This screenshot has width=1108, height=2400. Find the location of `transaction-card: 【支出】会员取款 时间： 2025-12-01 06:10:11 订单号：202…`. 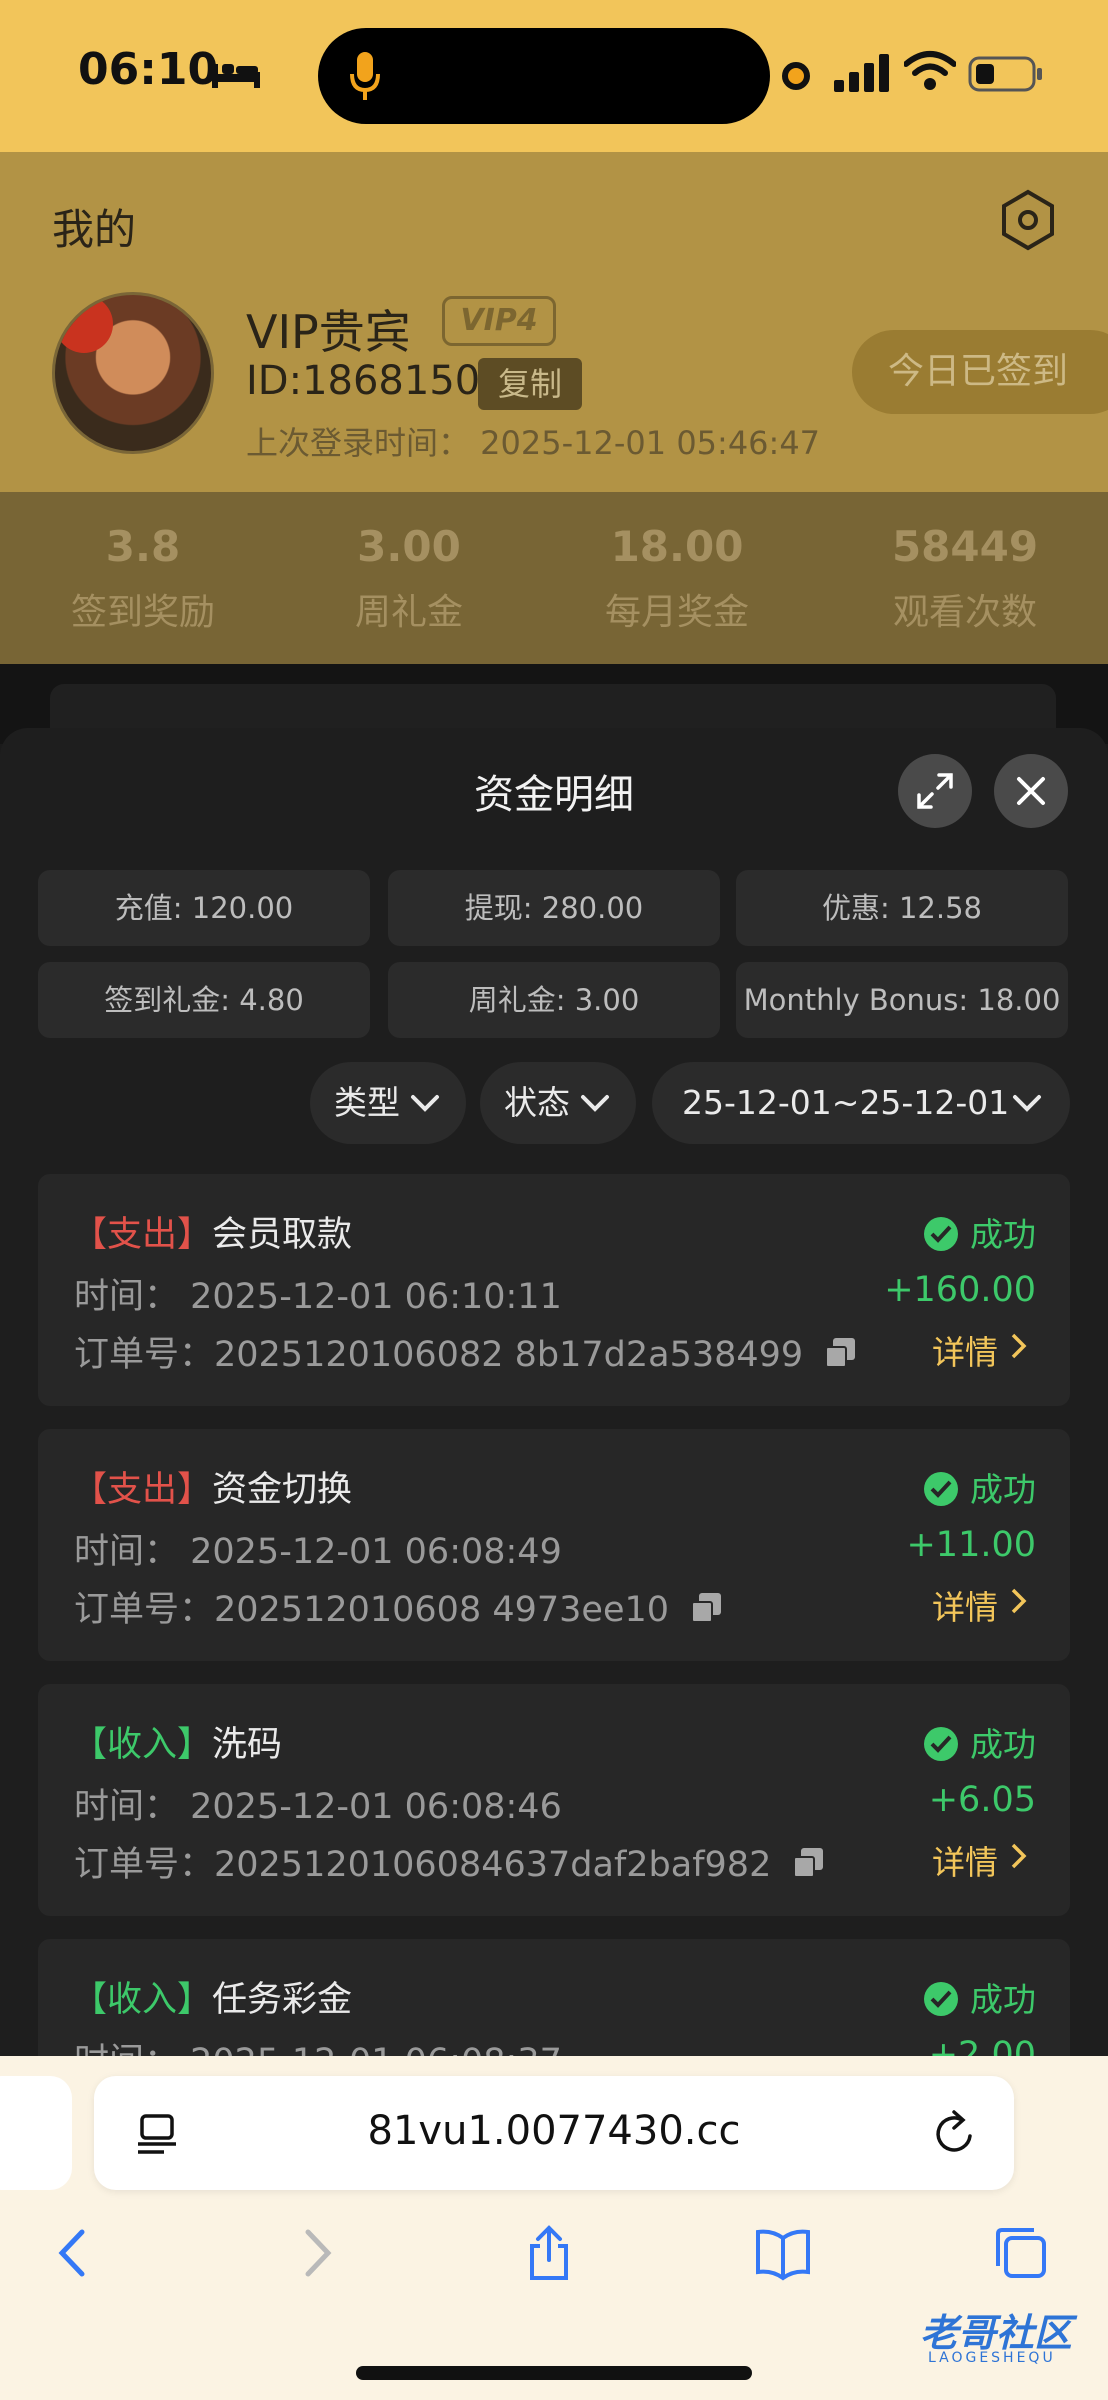

transaction-card: 【支出】会员取款 时间： 2025-12-01 06:10:11 订单号：202… is located at coordinates (554, 1290).